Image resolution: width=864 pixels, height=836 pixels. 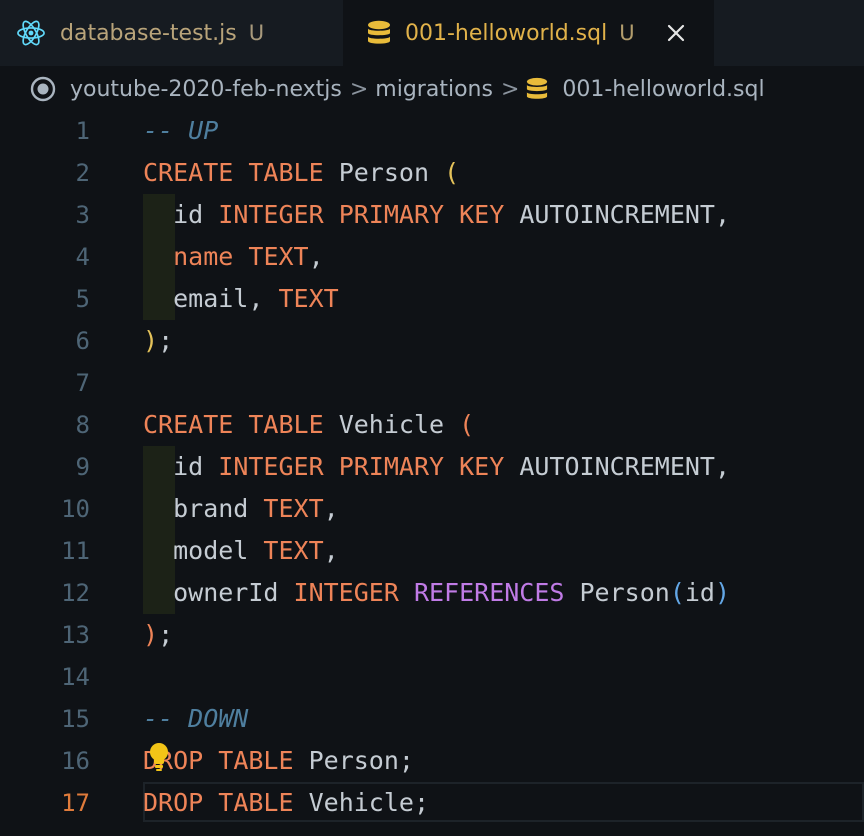 What do you see at coordinates (82, 341) in the screenshot?
I see `line-number: 6` at bounding box center [82, 341].